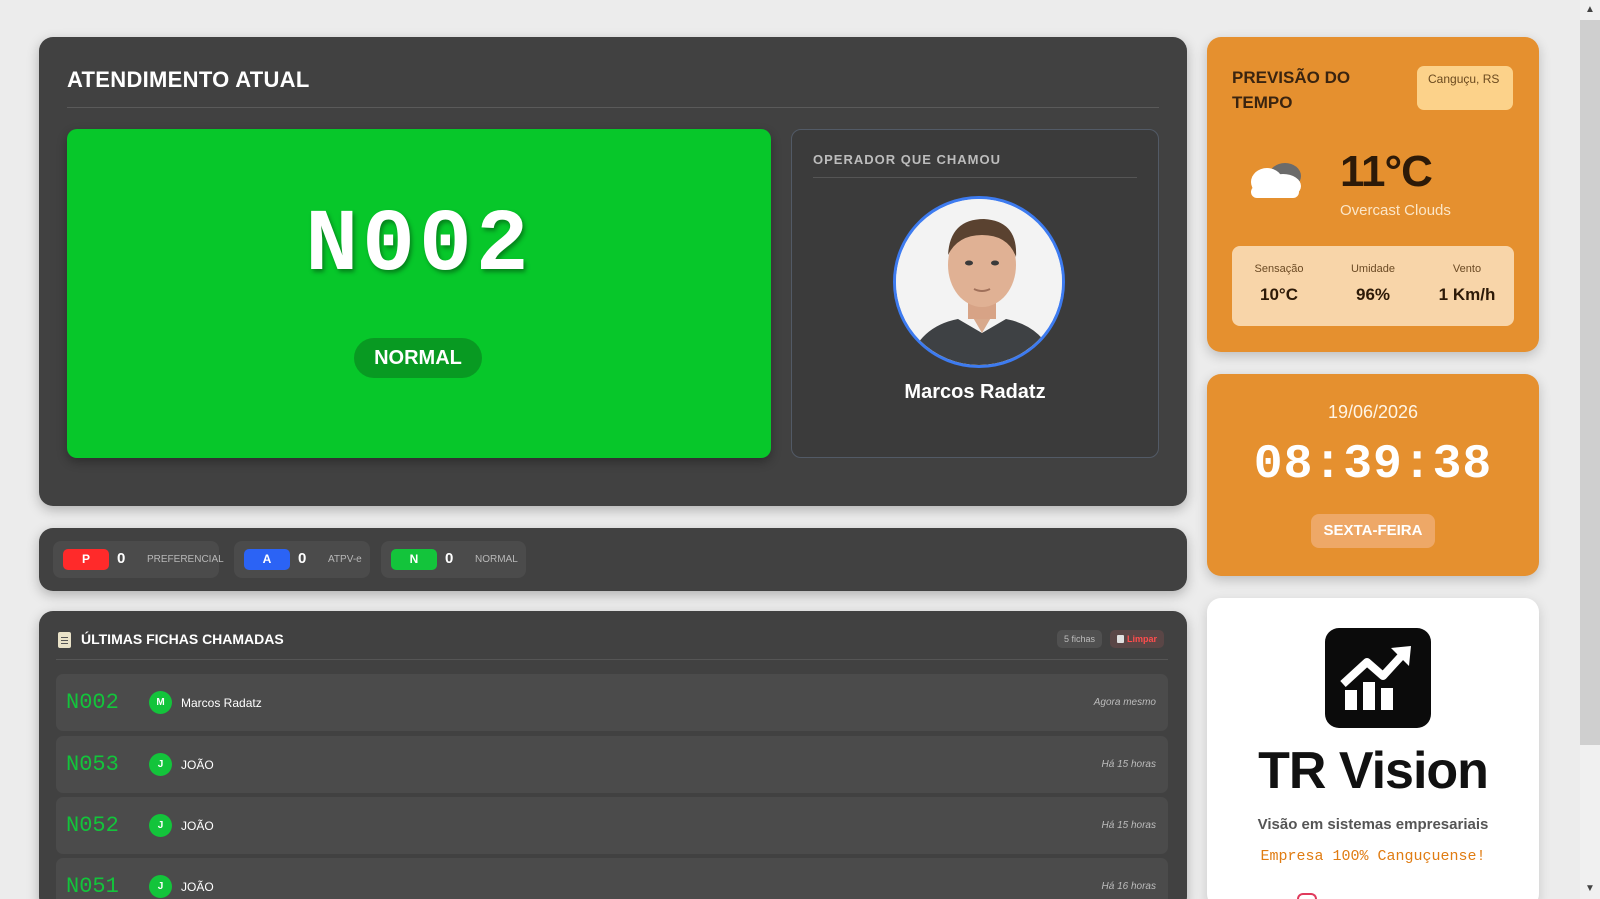 This screenshot has height=899, width=1600. What do you see at coordinates (1373, 856) in the screenshot?
I see `brand-tagline: Empresa 100% Canguçuense!` at bounding box center [1373, 856].